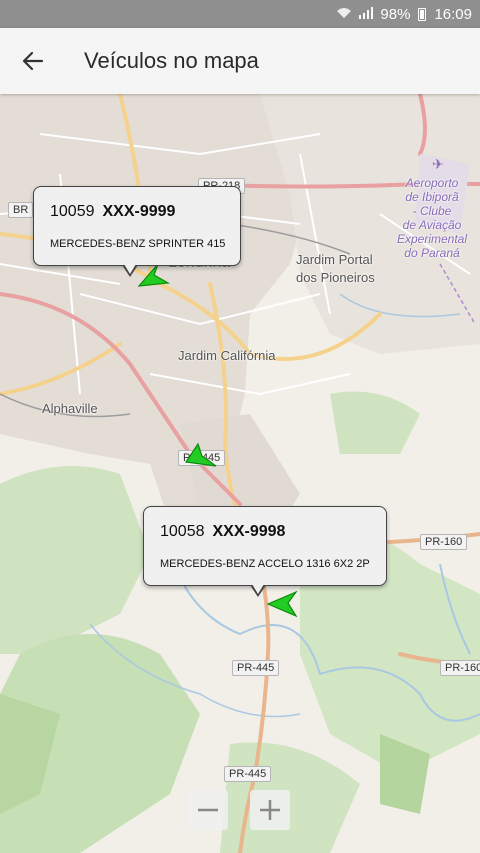 This screenshot has height=853, width=480. Describe the element at coordinates (432, 239) in the screenshot. I see `airport-line-5: Experimental` at that location.